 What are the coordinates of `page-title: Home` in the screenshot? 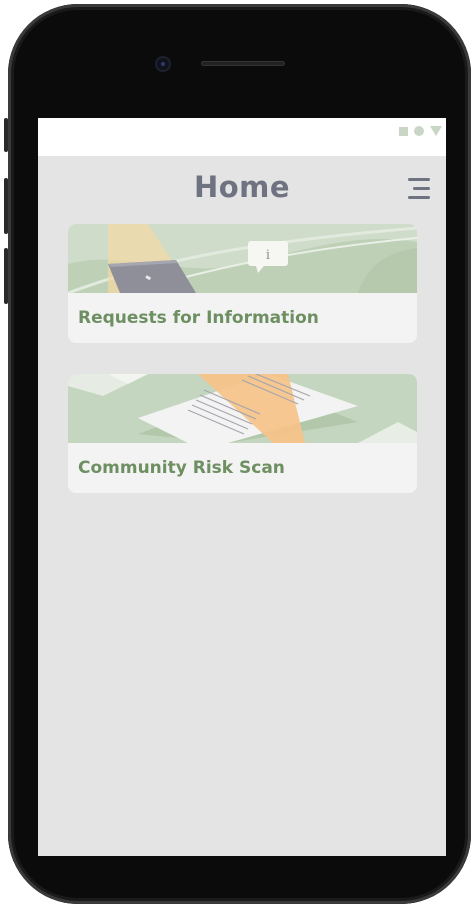 It's located at (242, 187).